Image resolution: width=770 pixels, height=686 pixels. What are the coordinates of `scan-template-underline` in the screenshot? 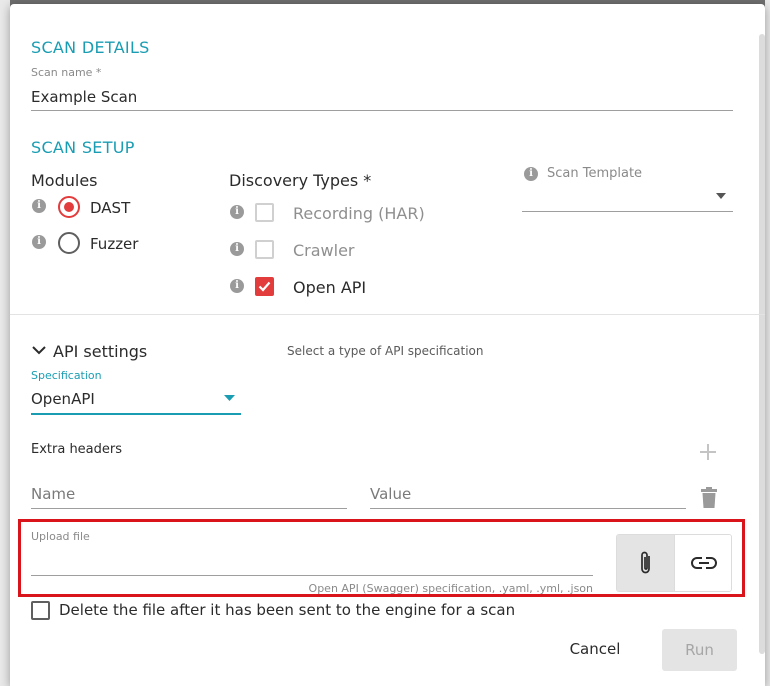 It's located at (627, 211).